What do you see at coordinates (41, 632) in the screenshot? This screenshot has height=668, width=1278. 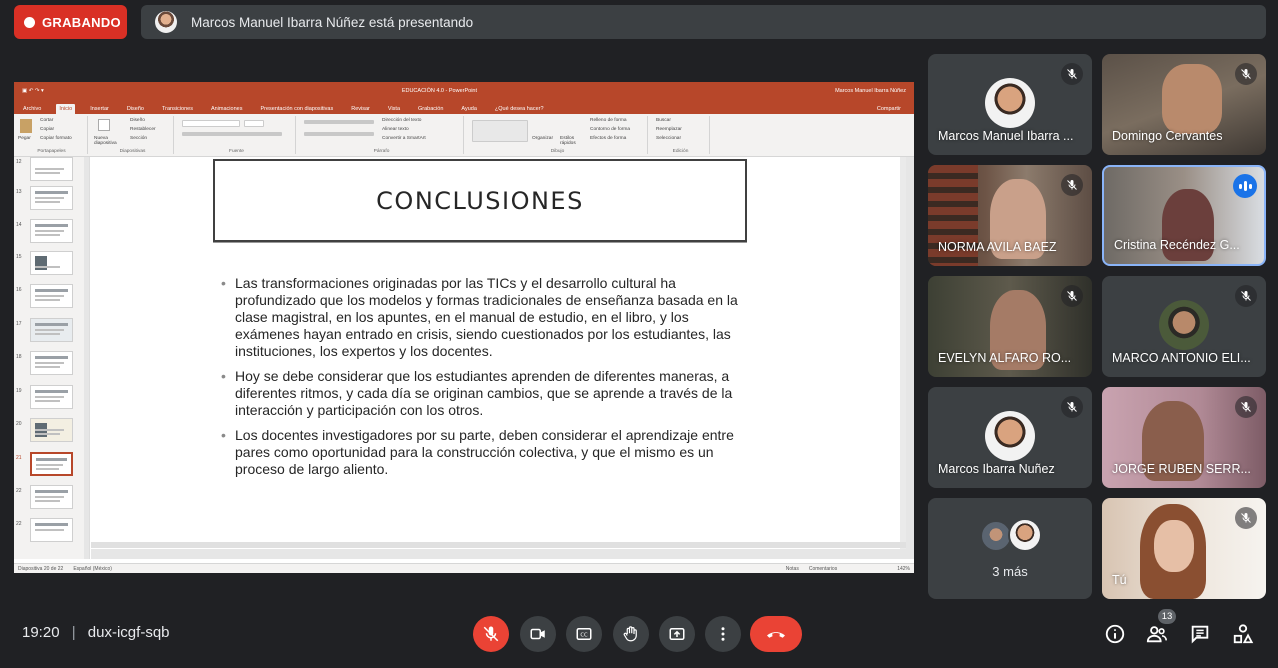 I see `clock: 19:20` at bounding box center [41, 632].